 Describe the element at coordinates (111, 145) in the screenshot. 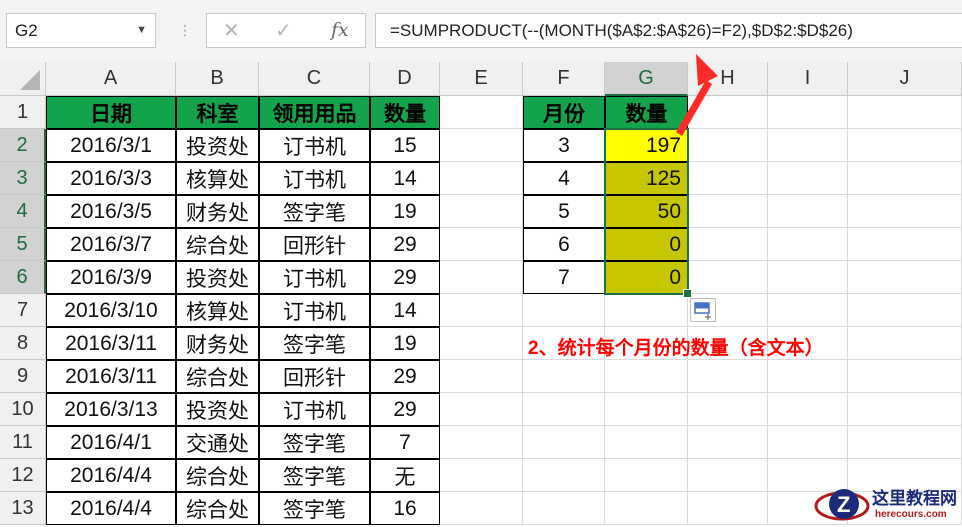

I see `table-cell: 2016/3/1` at that location.